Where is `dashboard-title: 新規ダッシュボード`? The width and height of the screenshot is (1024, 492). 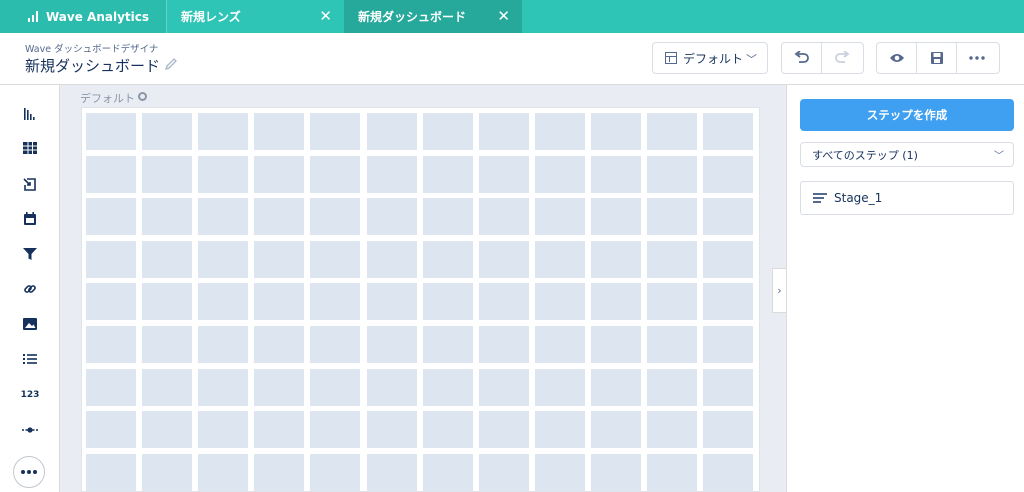 dashboard-title: 新規ダッシュボード is located at coordinates (92, 65).